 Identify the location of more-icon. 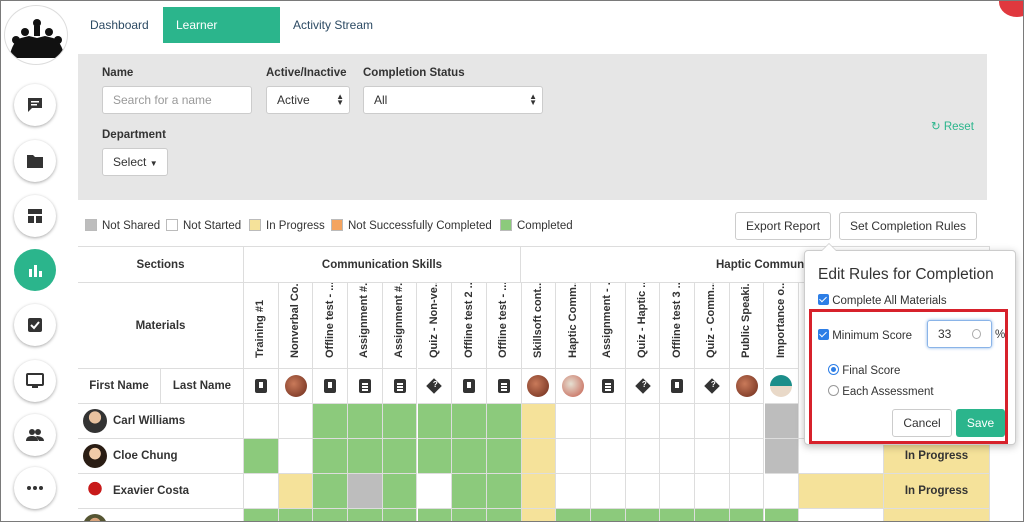
(35, 488).